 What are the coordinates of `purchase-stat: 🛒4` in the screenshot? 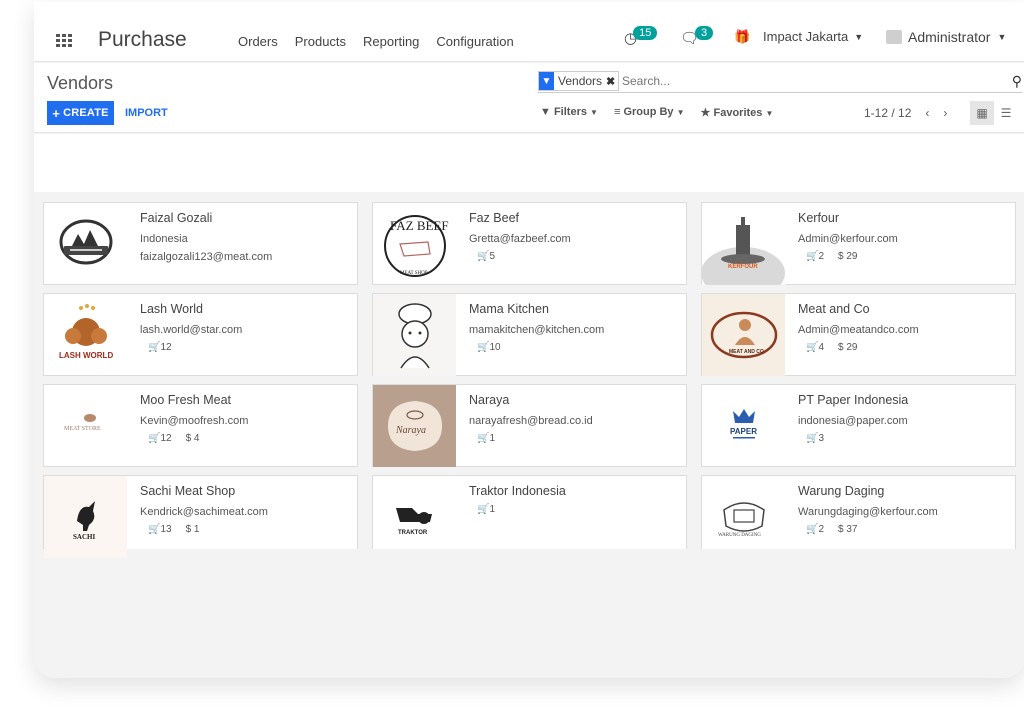 It's located at (815, 347).